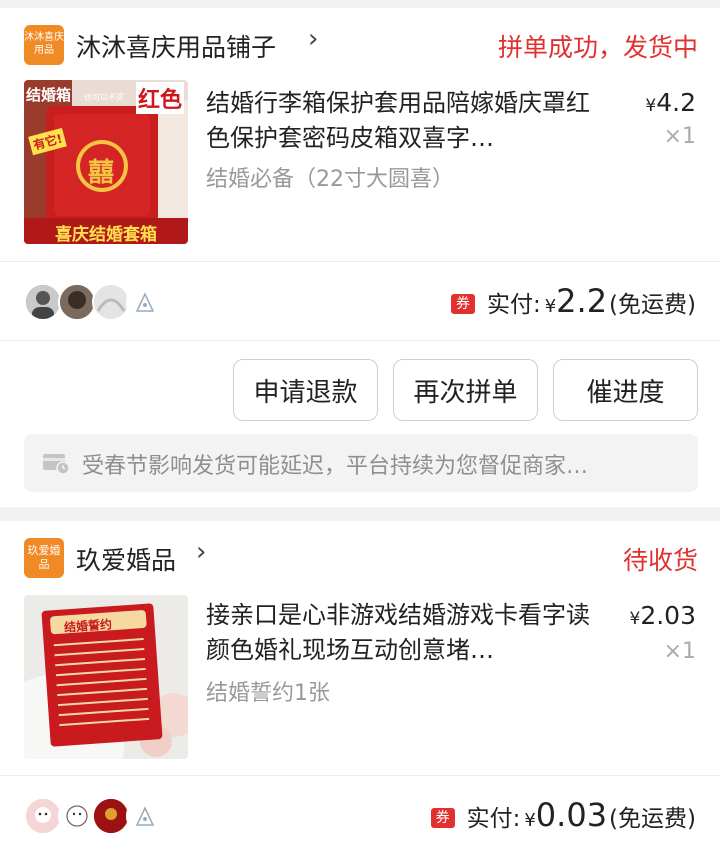 The height and width of the screenshot is (859, 720). What do you see at coordinates (56, 464) in the screenshot?
I see `notice-truck-icon` at bounding box center [56, 464].